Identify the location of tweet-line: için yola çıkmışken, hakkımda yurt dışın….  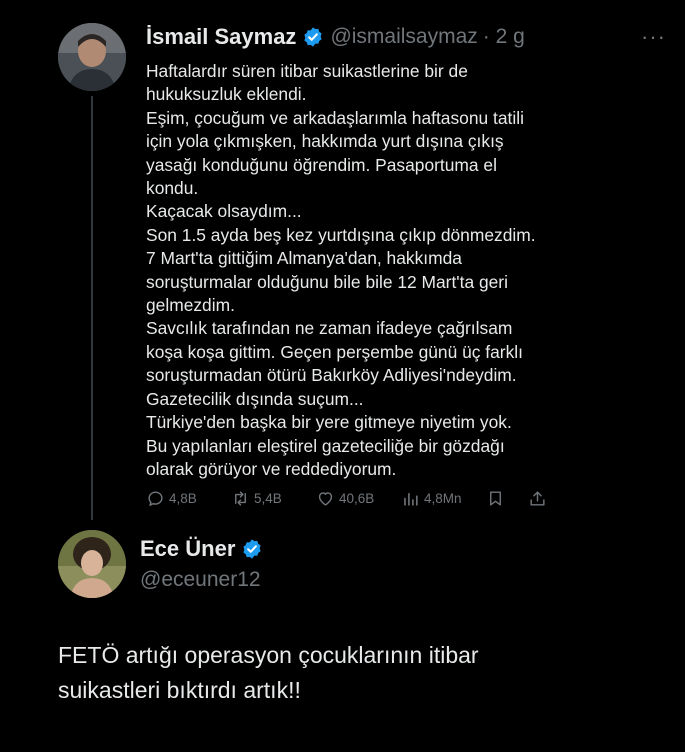
(325, 141).